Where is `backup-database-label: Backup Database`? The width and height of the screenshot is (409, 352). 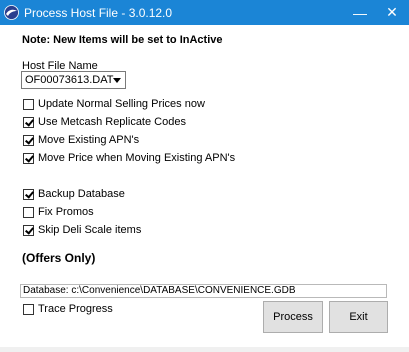
backup-database-label: Backup Database is located at coordinates (81, 194).